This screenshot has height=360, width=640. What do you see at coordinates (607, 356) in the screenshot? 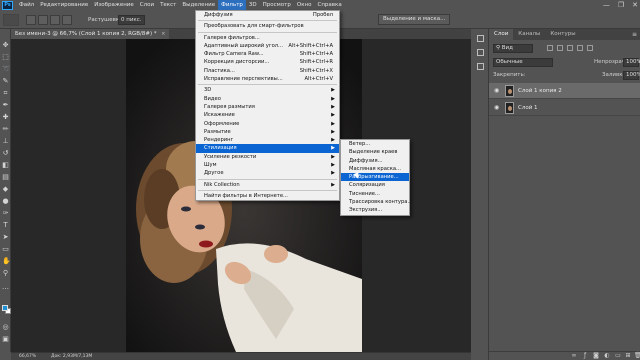
I see `adjustment-layer-icon: ◐` at bounding box center [607, 356].